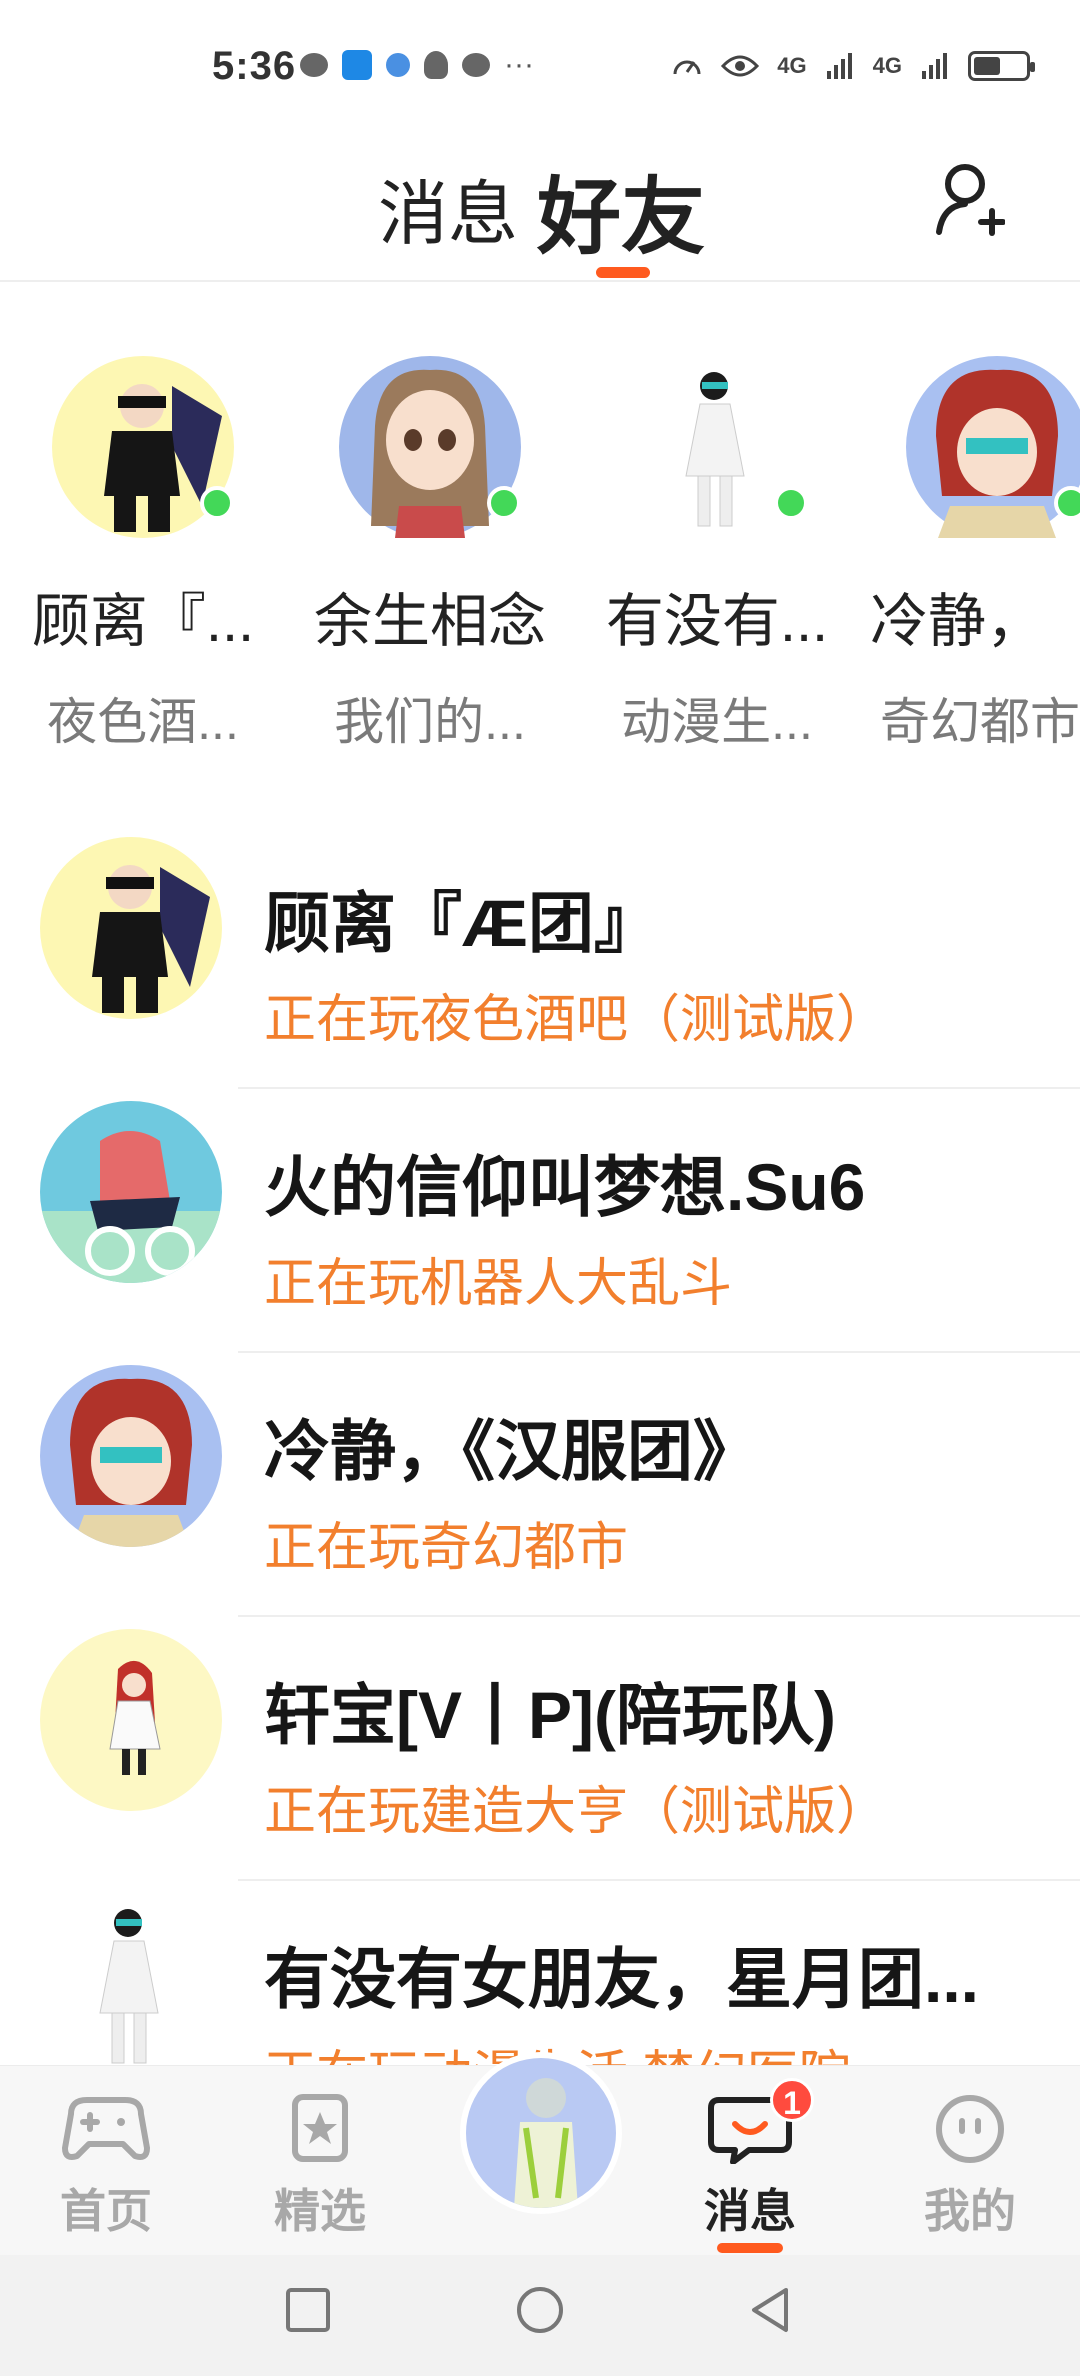  What do you see at coordinates (308, 2310) in the screenshot?
I see `recent-apps-icon` at bounding box center [308, 2310].